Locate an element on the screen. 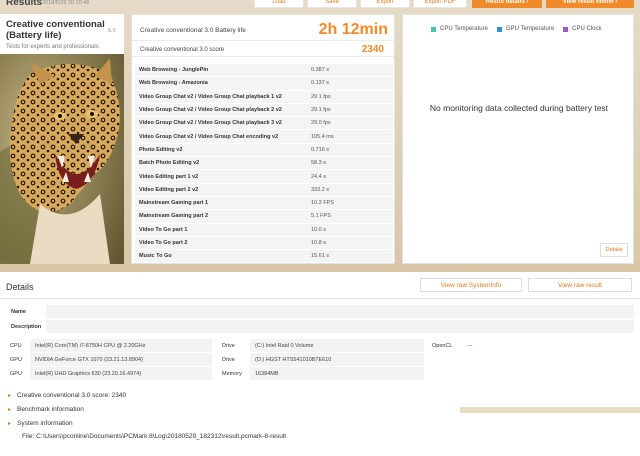 The width and height of the screenshot is (640, 456). subtest-value: 0.137 s is located at coordinates (320, 83).